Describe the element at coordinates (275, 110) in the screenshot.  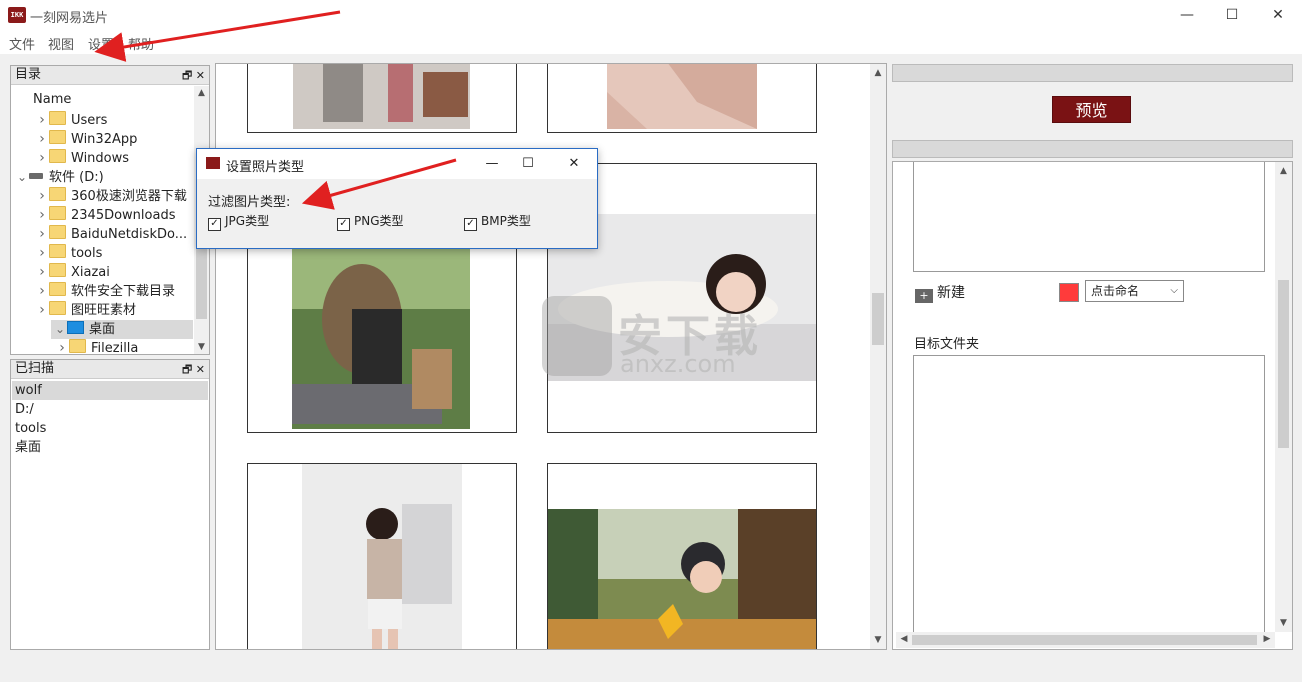
I see `annotation-arrows` at that location.